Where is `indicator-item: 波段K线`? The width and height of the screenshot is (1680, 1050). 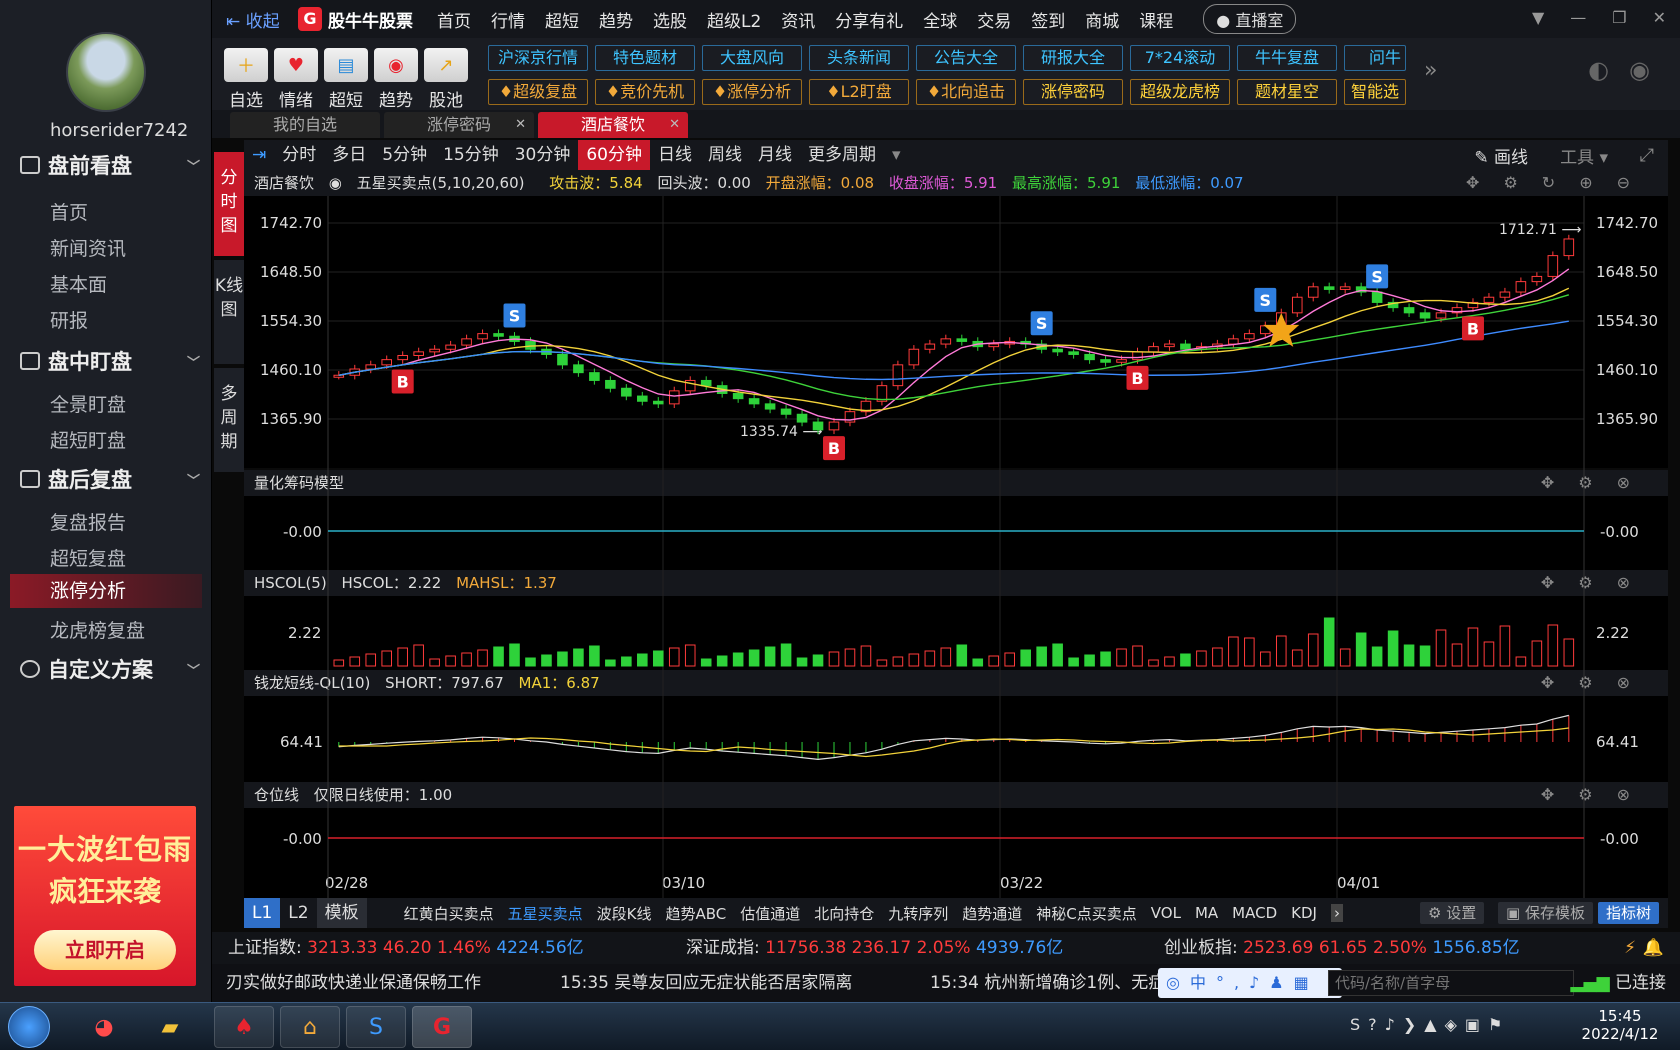 indicator-item: 波段K线 is located at coordinates (624, 913).